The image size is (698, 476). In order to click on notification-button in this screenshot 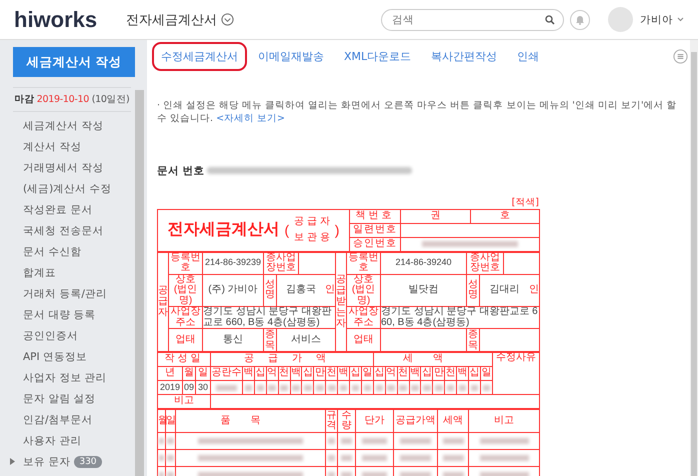, I will do `click(580, 20)`.